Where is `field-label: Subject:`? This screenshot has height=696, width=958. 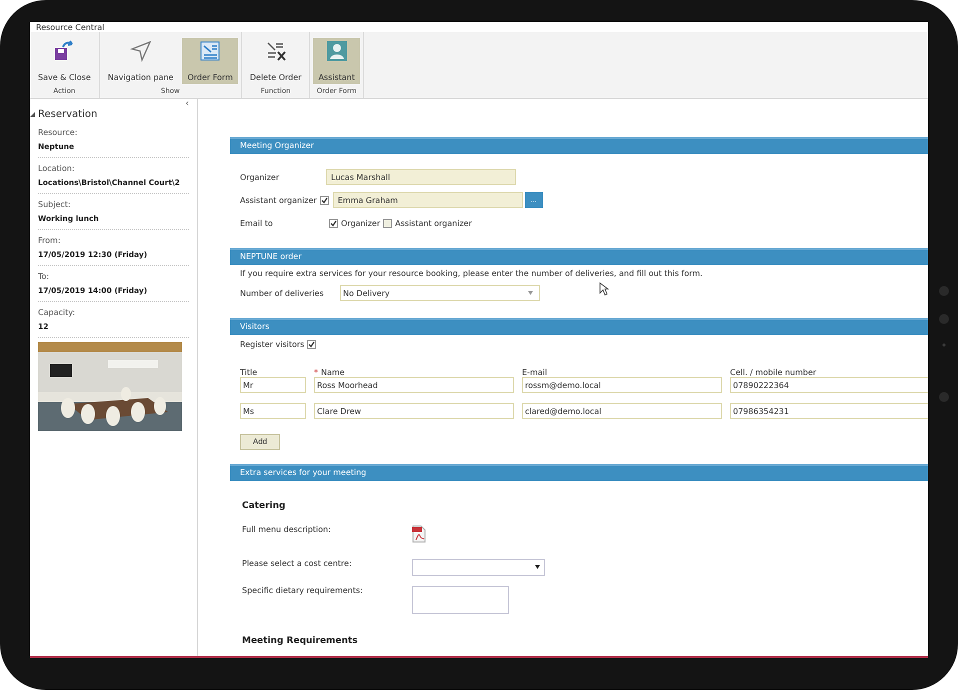
field-label: Subject: is located at coordinates (55, 204).